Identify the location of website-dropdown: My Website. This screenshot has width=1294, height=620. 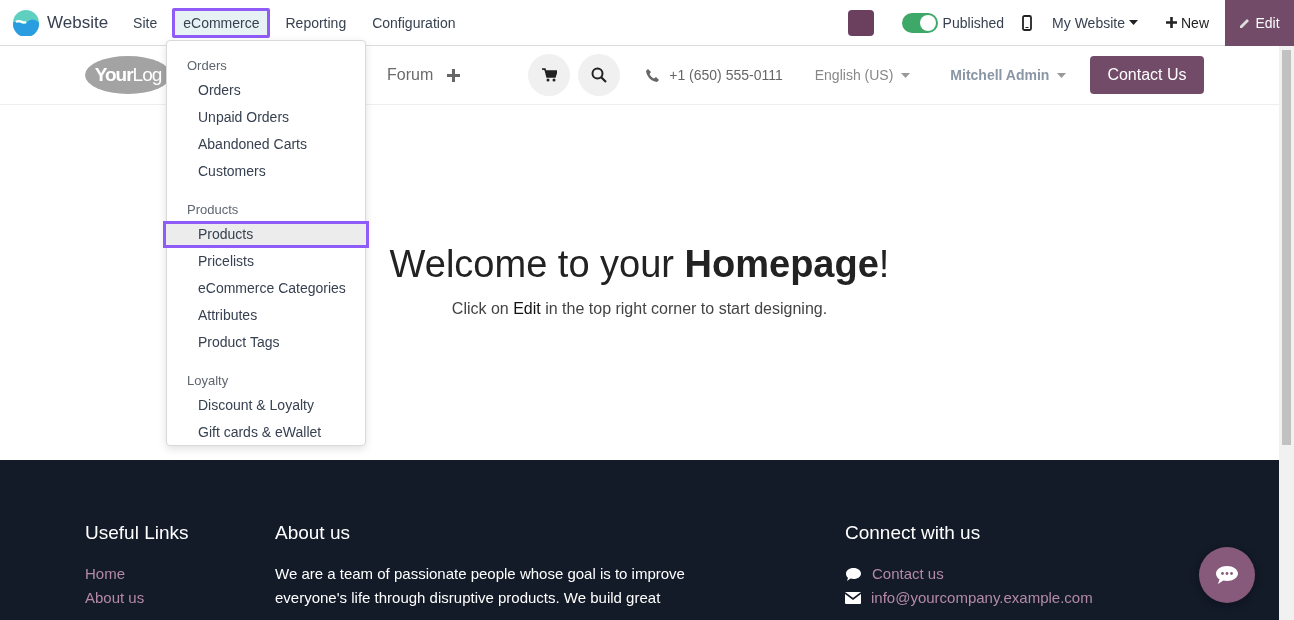
(1095, 22).